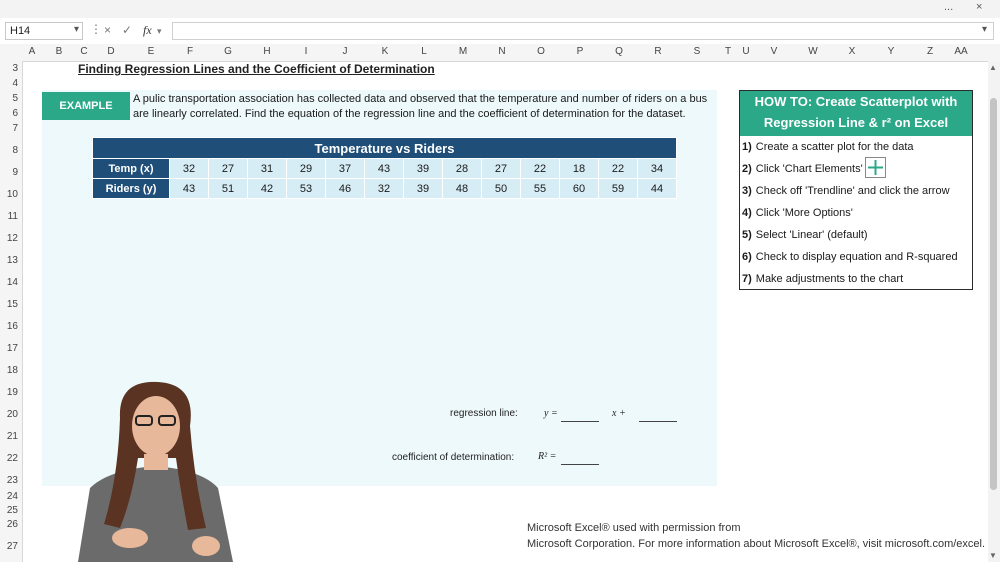  What do you see at coordinates (891, 51) in the screenshot?
I see `column-header: Y` at bounding box center [891, 51].